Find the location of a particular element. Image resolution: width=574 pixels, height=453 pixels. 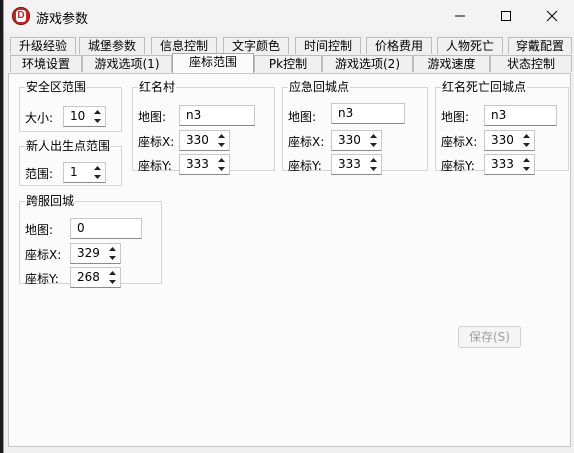

cross-server-return-map-input: 0 is located at coordinates (106, 228).